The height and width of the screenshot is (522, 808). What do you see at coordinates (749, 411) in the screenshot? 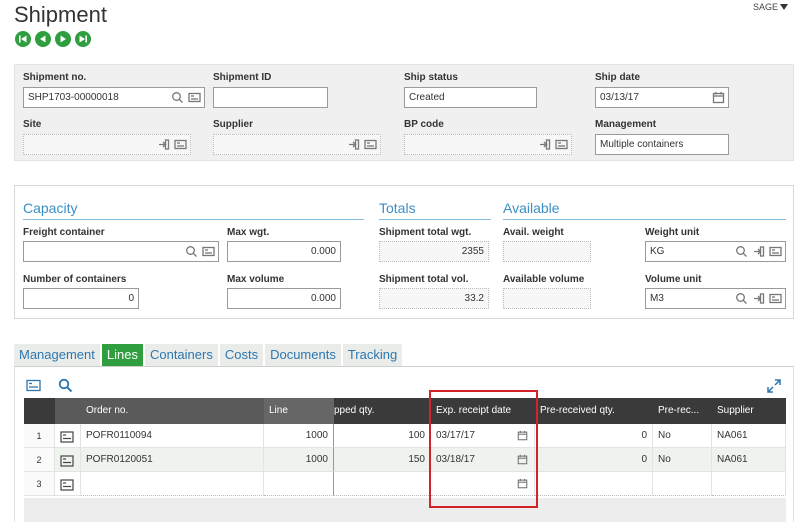
I see `column-header-supplier: Supplier` at bounding box center [749, 411].